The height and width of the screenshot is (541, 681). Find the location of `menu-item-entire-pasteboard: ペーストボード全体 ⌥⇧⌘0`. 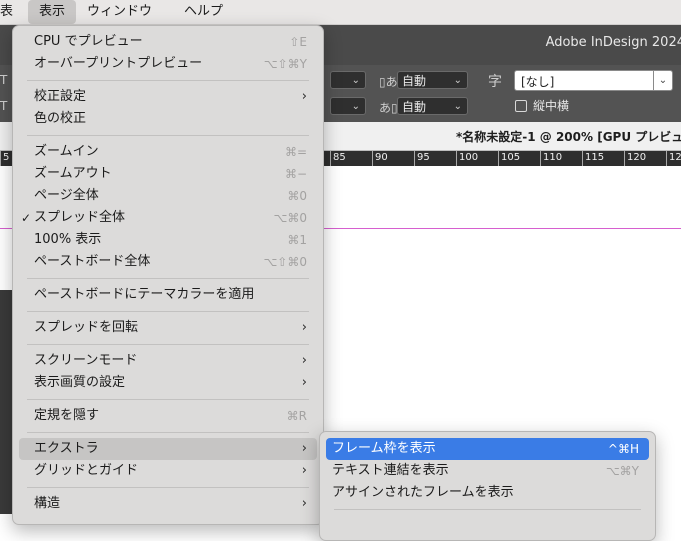

menu-item-entire-pasteboard: ペーストボード全体 ⌥⇧⌘0 is located at coordinates (168, 262).